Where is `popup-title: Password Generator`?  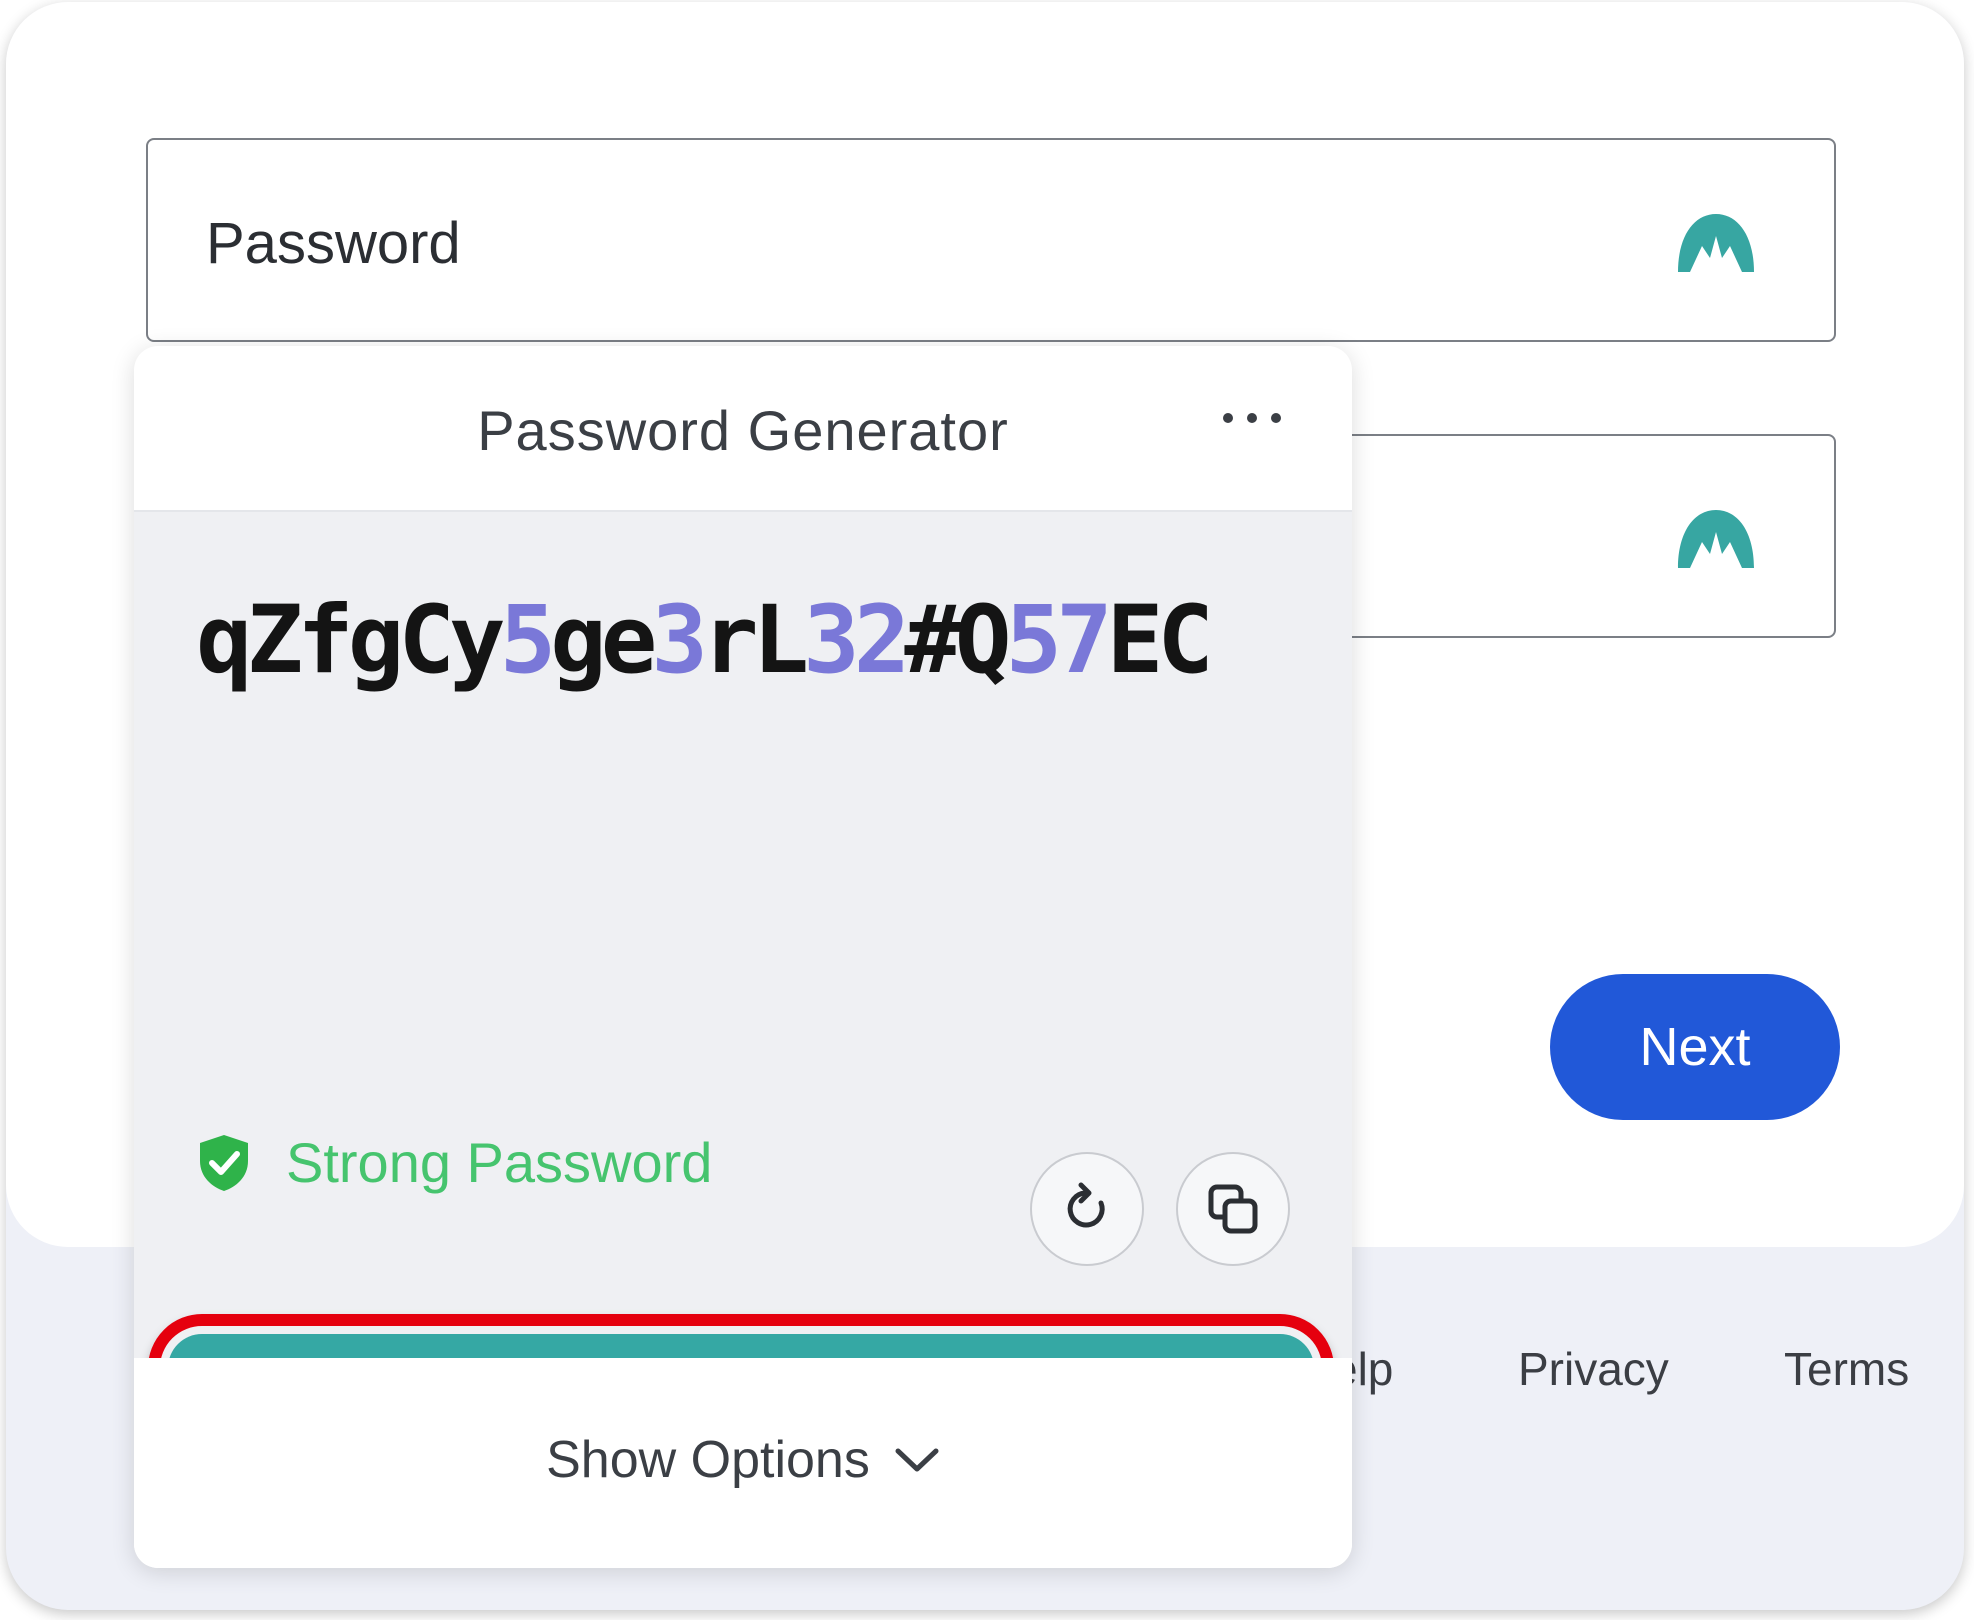
popup-title: Password Generator is located at coordinates (743, 430).